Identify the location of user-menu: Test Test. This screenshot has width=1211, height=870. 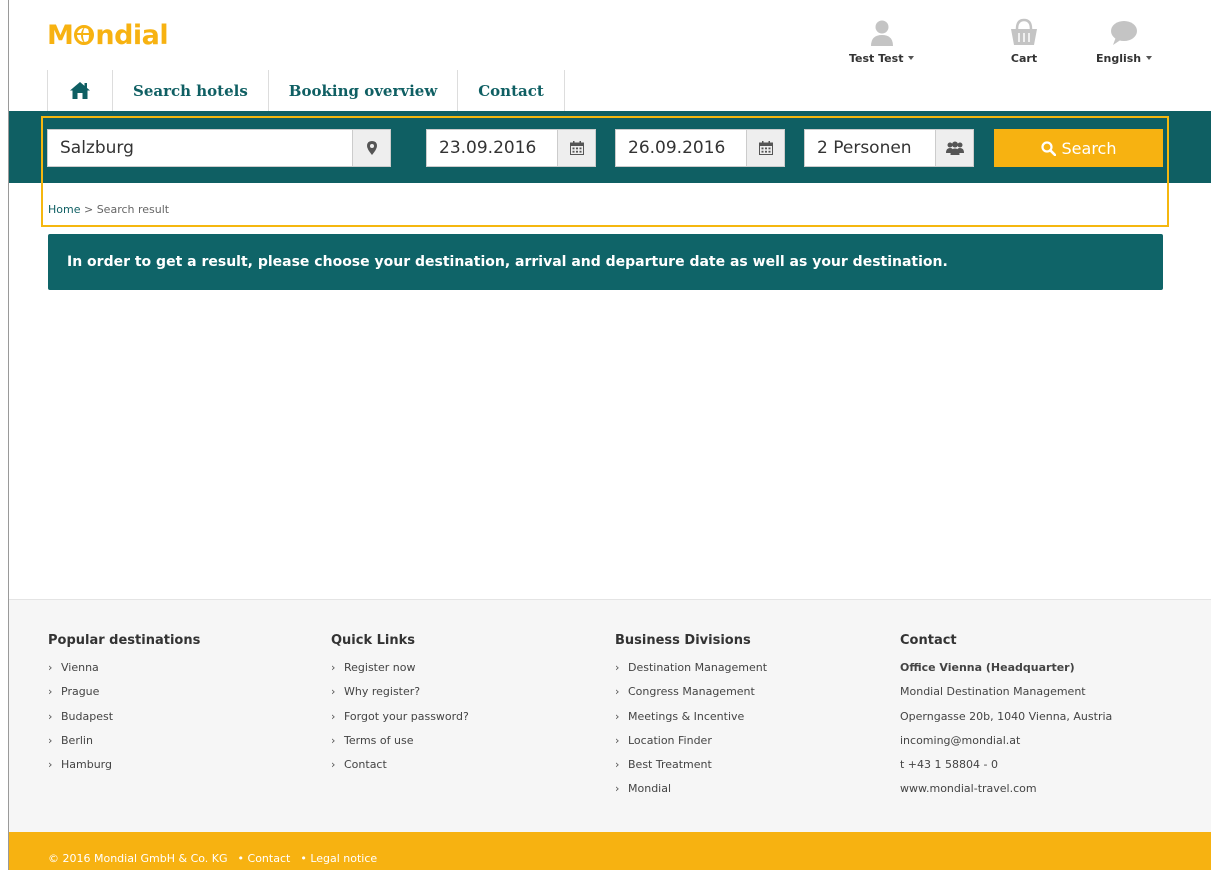
(882, 41).